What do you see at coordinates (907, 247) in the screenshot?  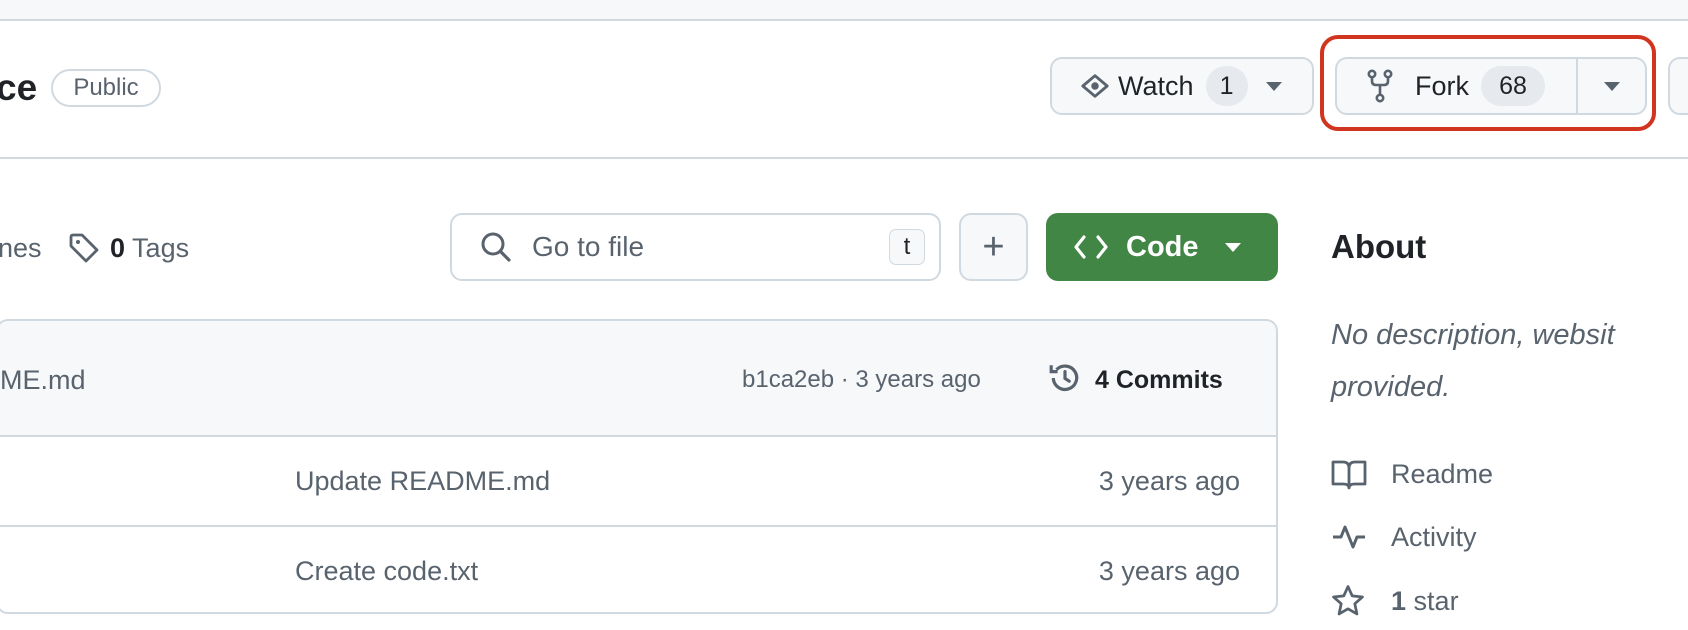 I see `shortcut-key: t` at bounding box center [907, 247].